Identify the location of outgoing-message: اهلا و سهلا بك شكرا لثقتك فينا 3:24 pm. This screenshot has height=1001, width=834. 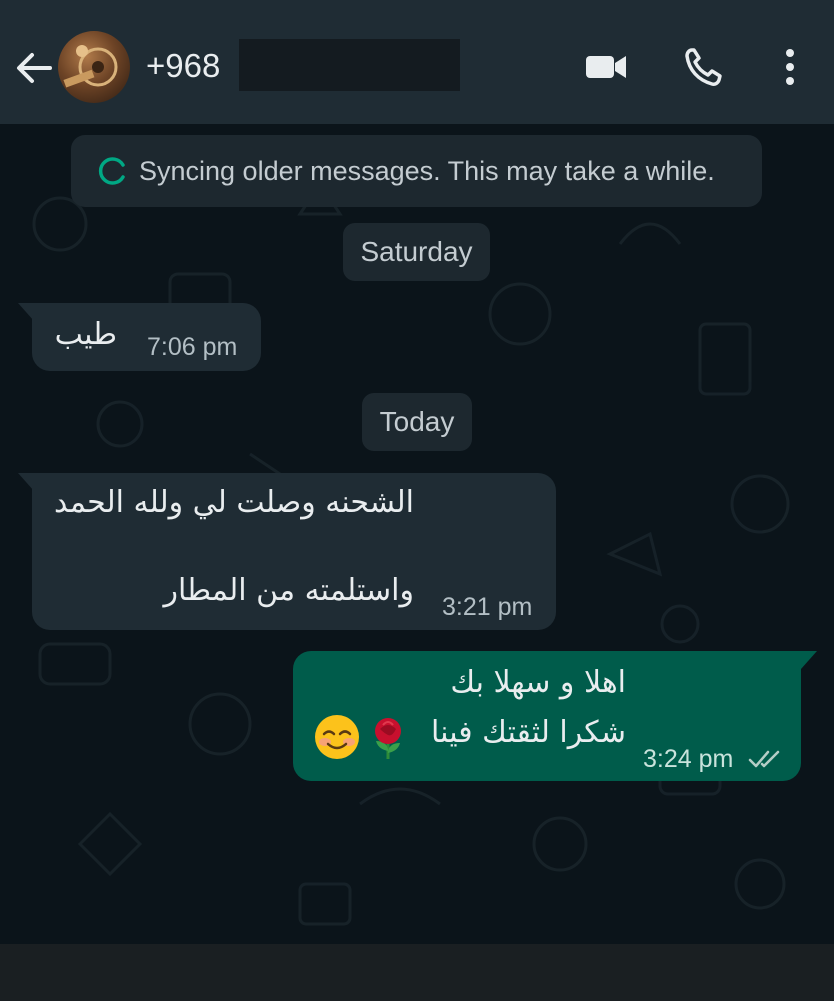
(547, 716).